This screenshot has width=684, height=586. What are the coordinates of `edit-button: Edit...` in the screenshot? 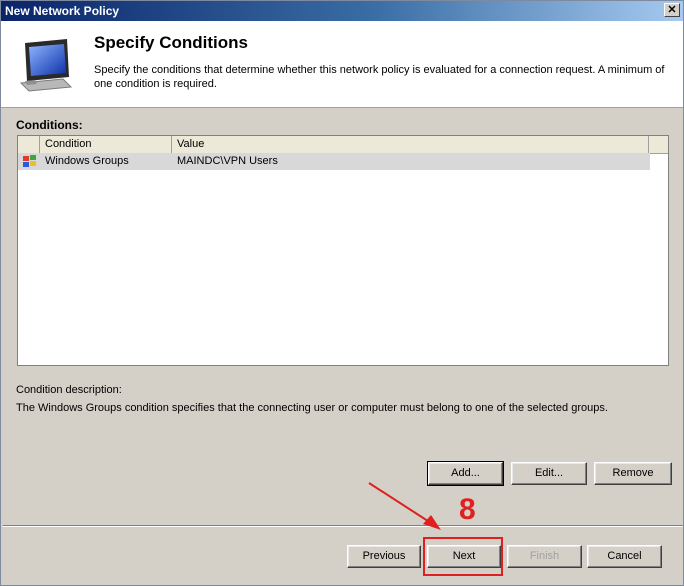 It's located at (549, 473).